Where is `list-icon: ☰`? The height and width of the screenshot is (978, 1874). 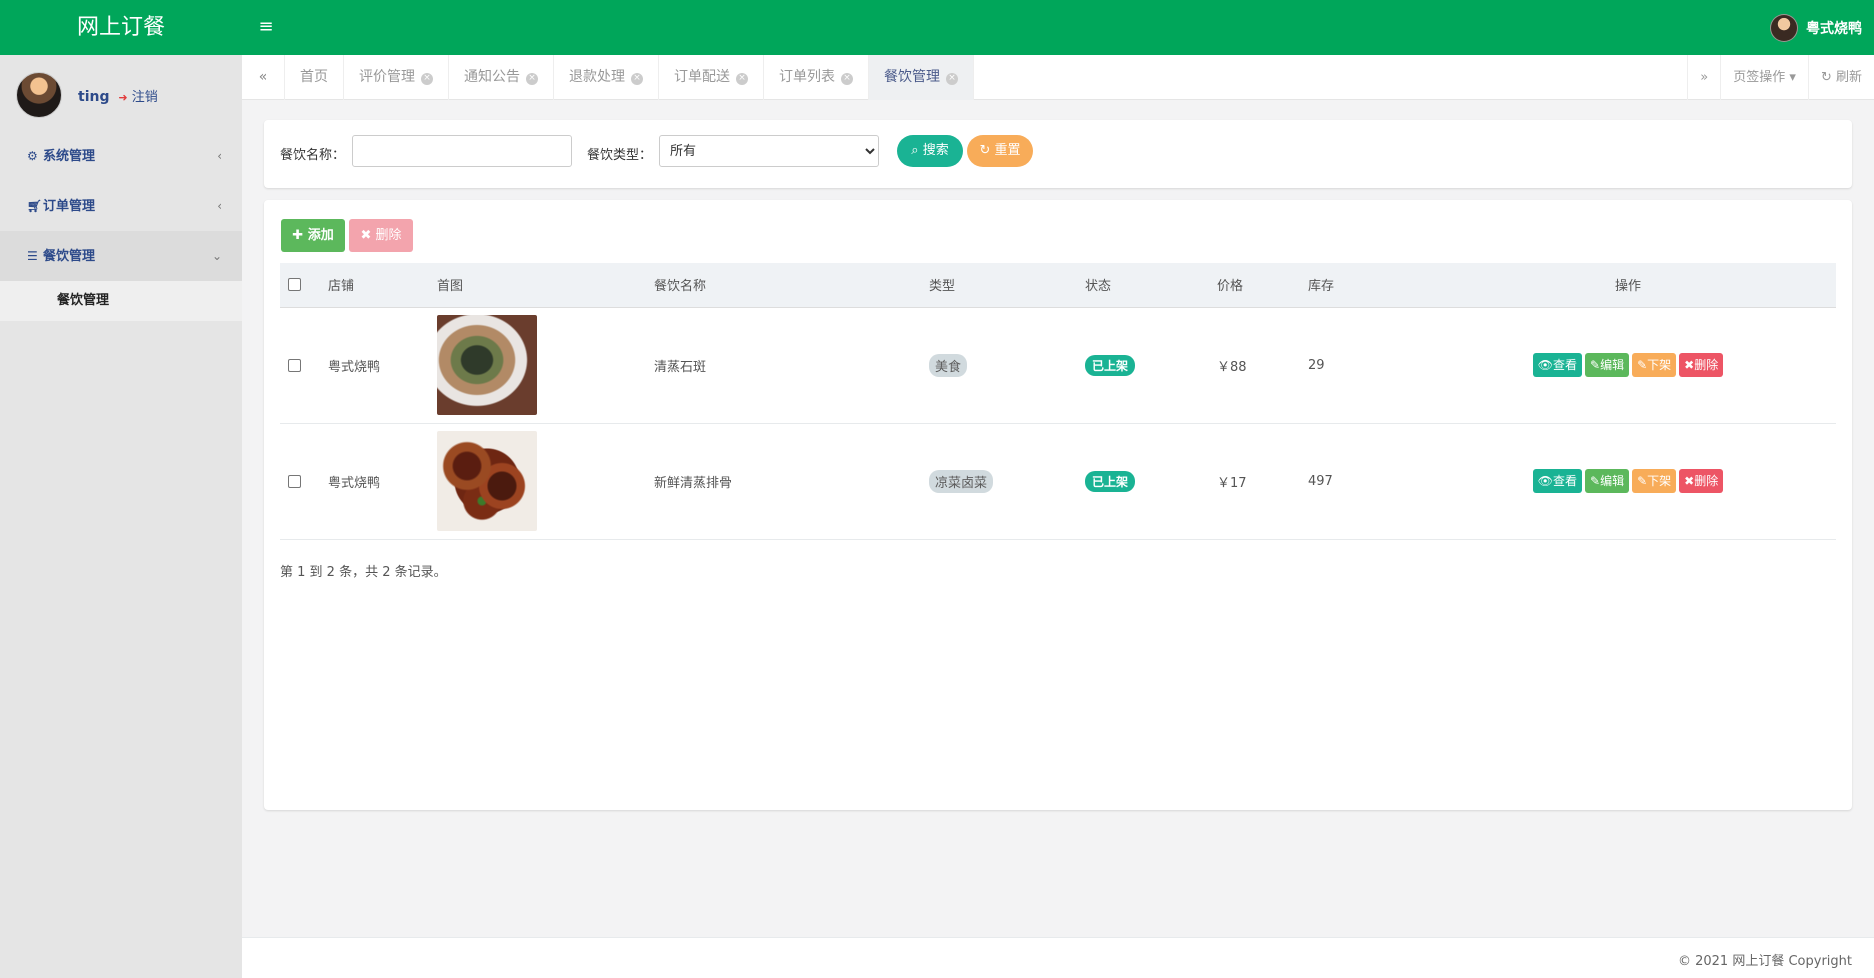
list-icon: ☰ is located at coordinates (32, 256).